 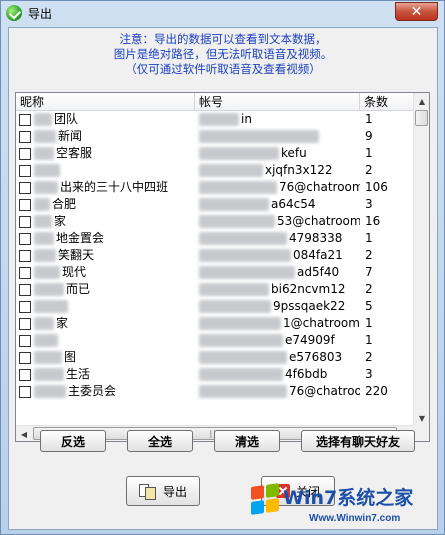 I want to click on select-all-button: 全选, so click(x=160, y=441).